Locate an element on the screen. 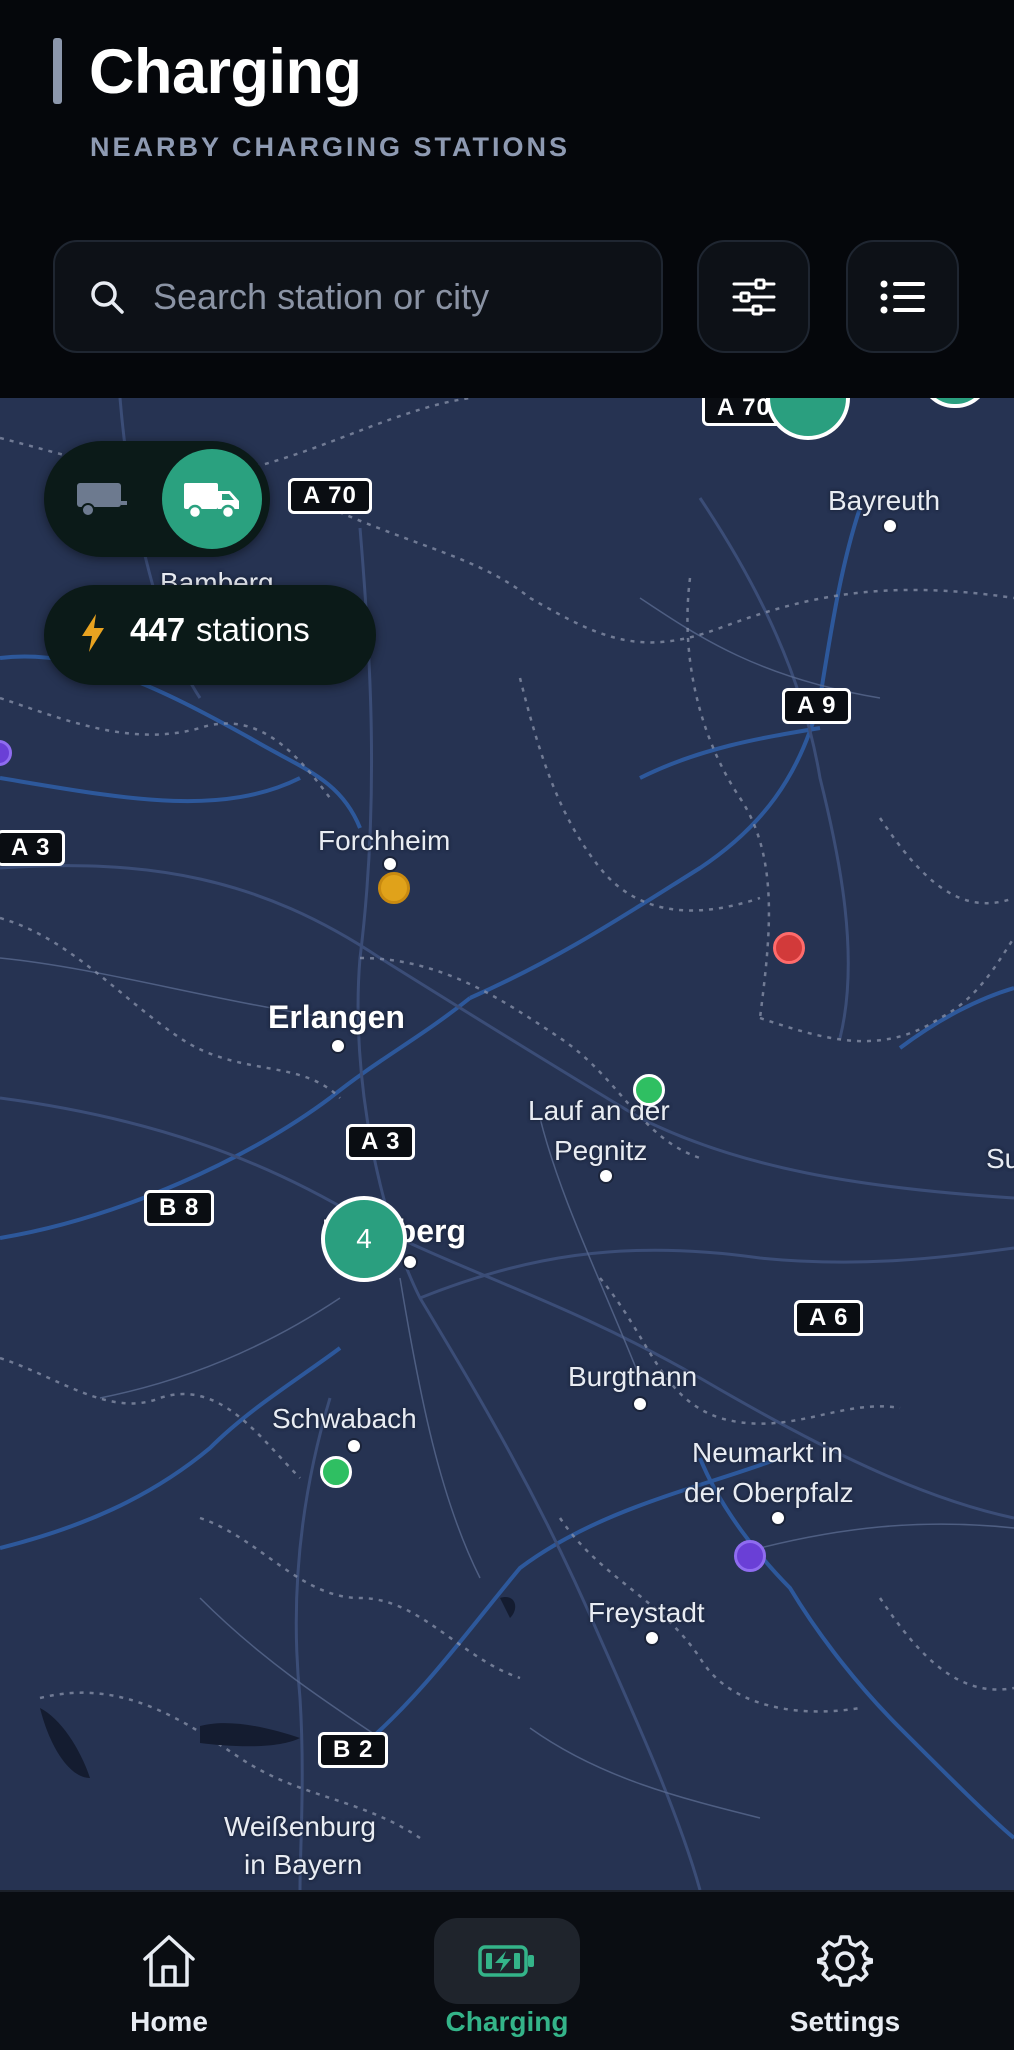 The width and height of the screenshot is (1014, 2050). station-count-label: stations is located at coordinates (253, 629).